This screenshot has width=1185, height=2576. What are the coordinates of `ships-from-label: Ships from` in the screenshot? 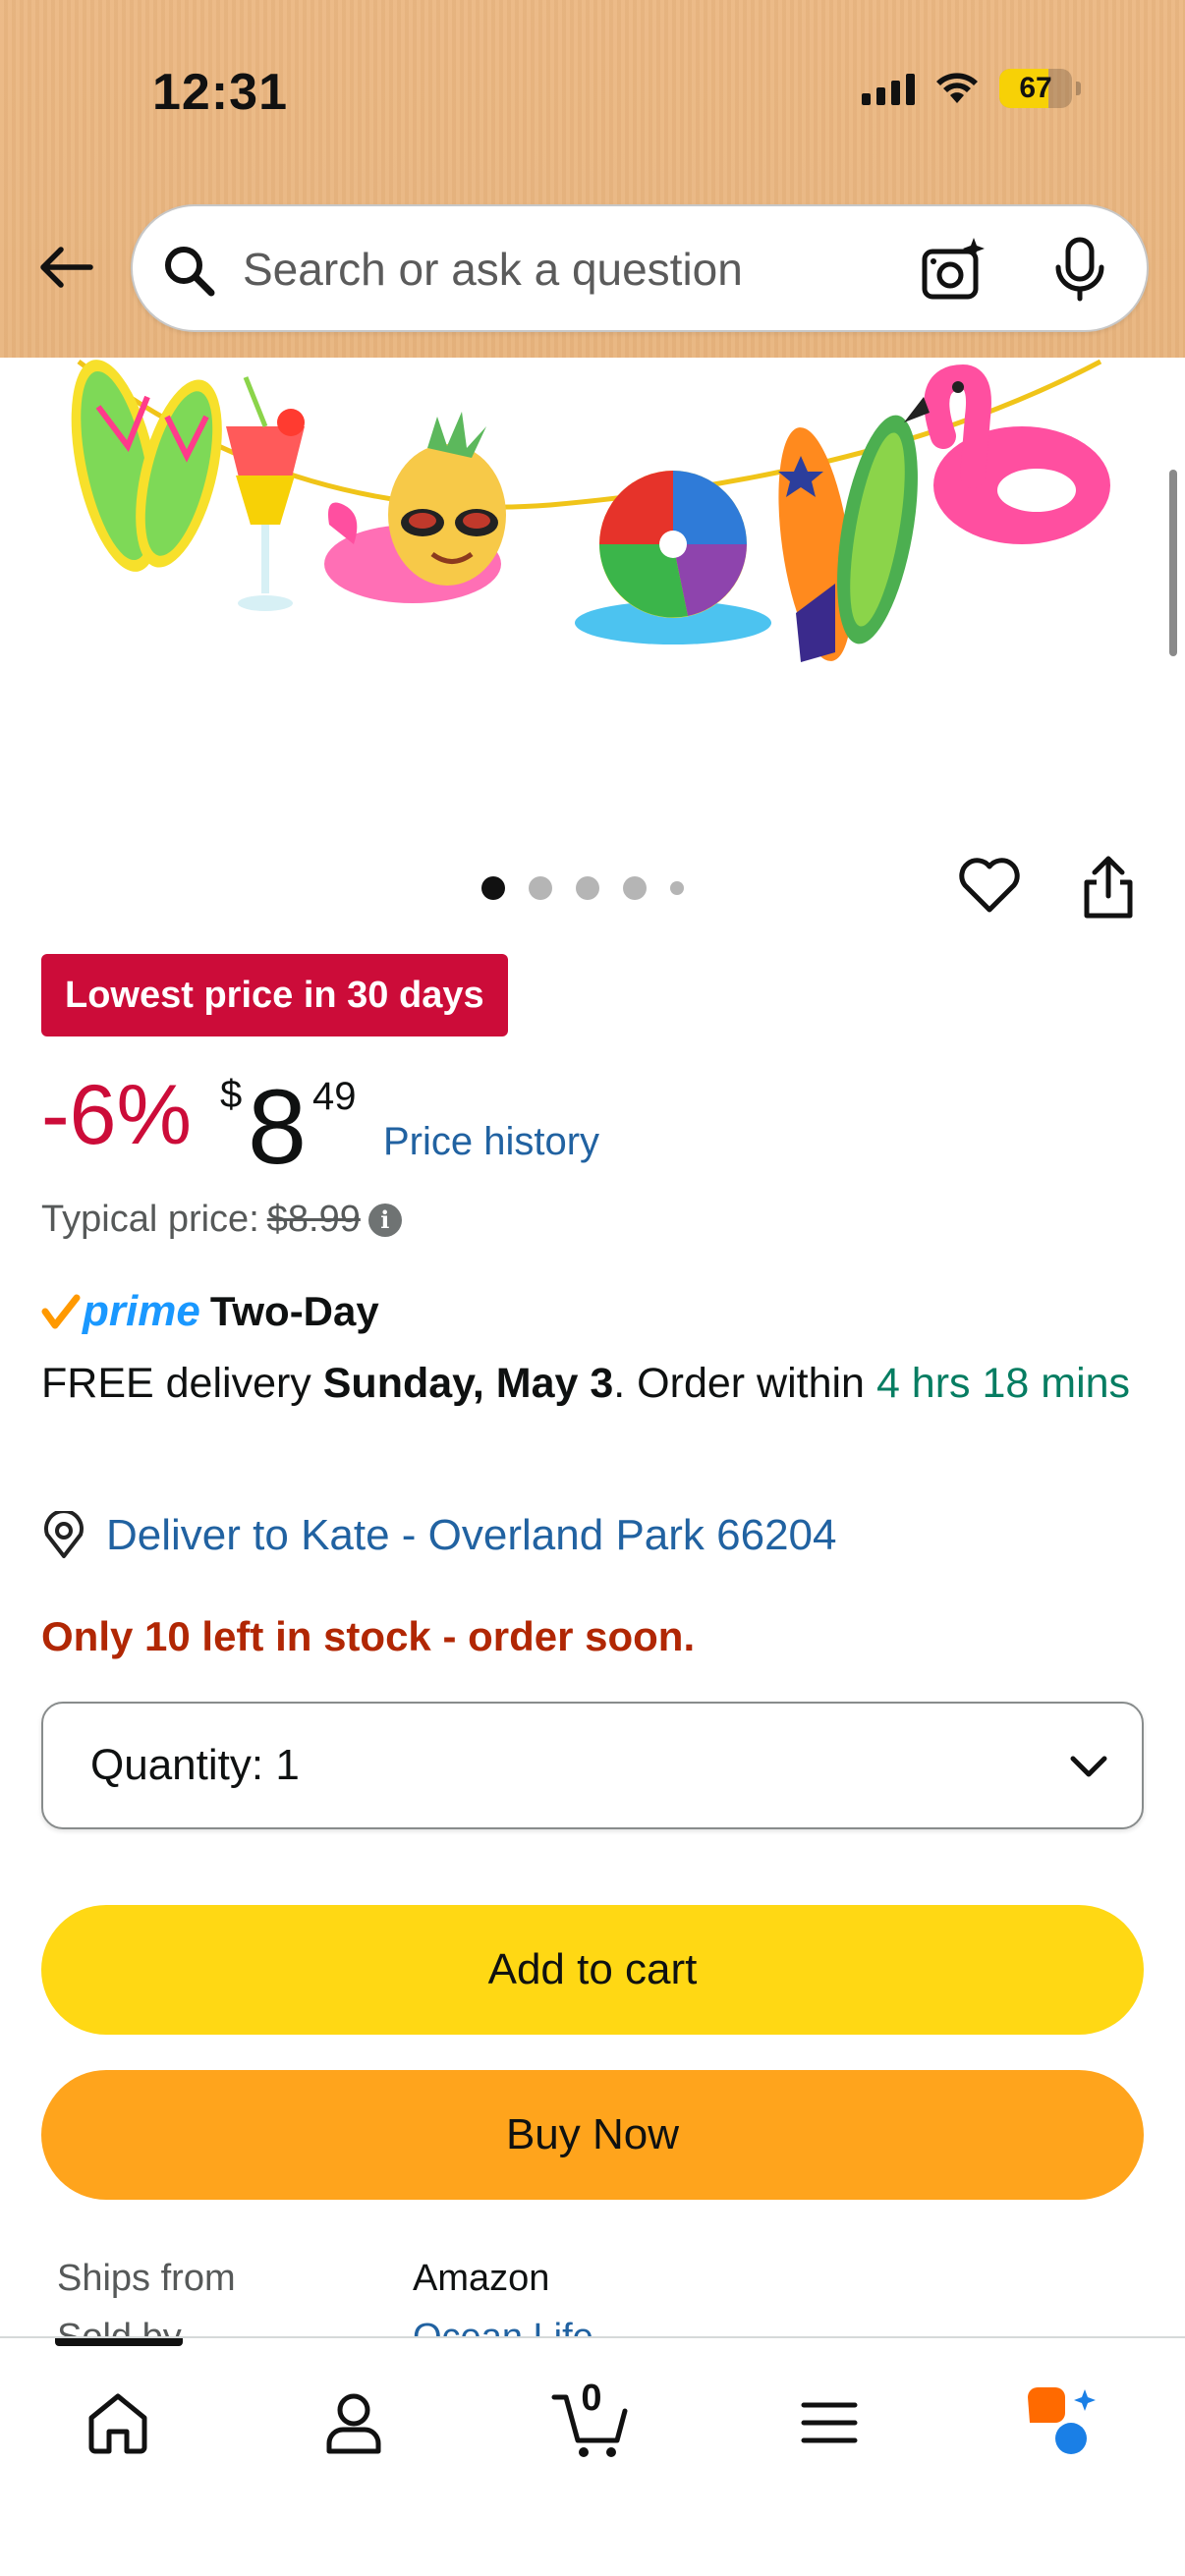 It's located at (147, 2278).